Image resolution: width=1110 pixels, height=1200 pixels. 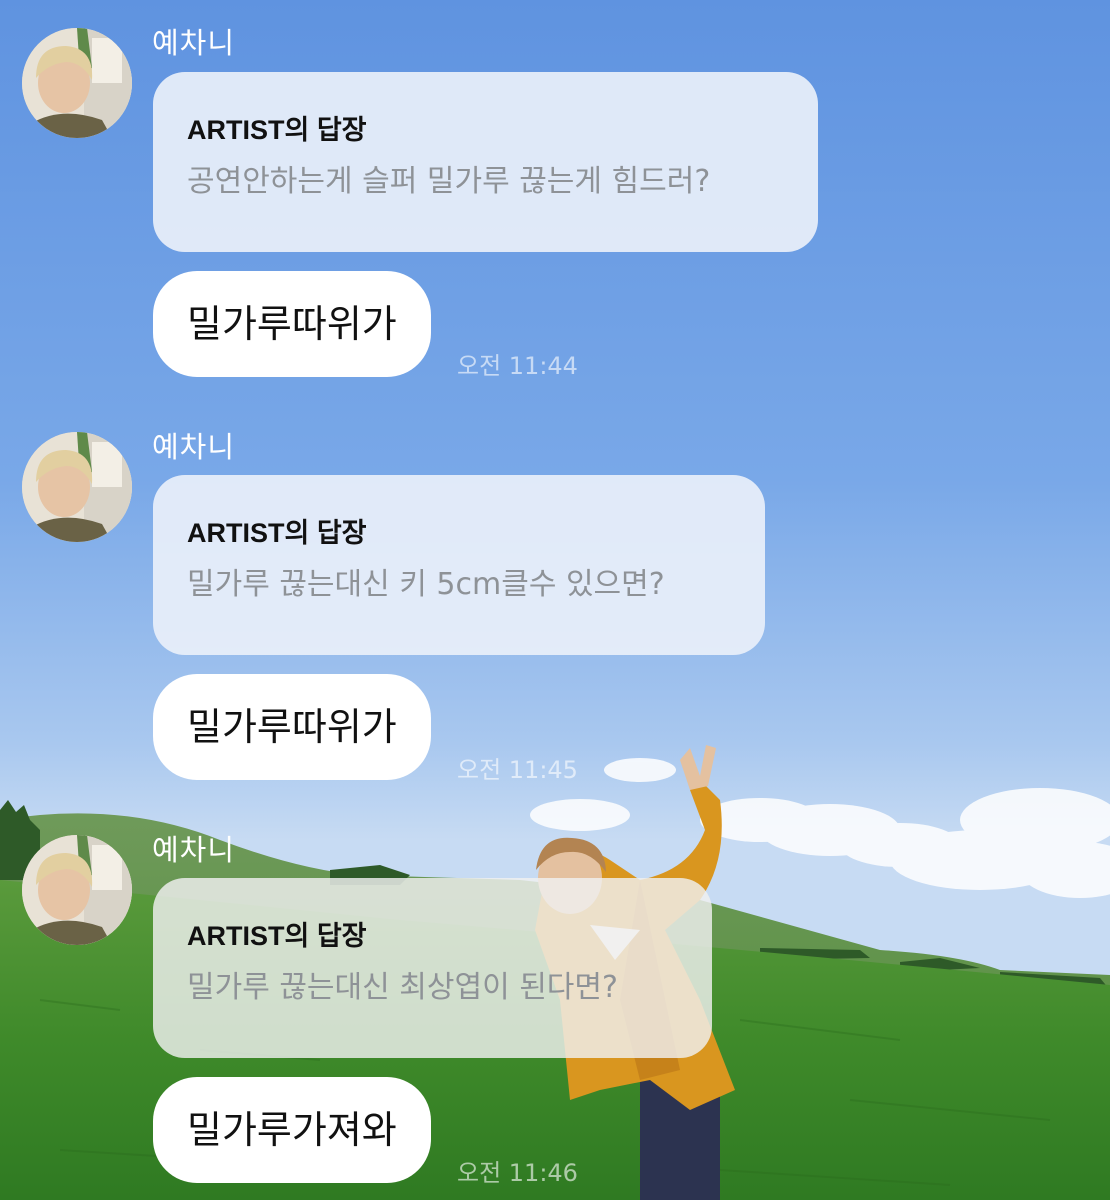 What do you see at coordinates (402, 987) in the screenshot?
I see `fan-question: 밀가루 끊는대신 최상엽이 된다면?` at bounding box center [402, 987].